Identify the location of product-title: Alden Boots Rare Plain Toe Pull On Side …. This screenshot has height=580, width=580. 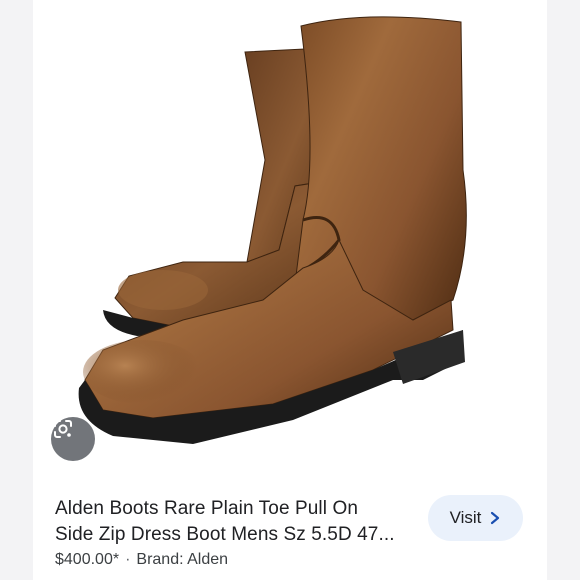
(235, 522).